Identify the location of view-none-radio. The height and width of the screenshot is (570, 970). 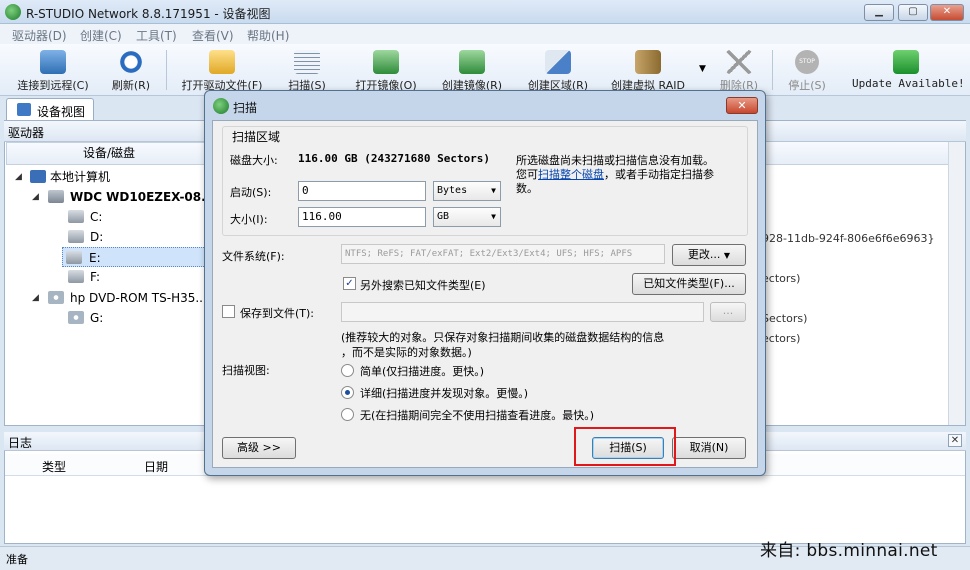
(347, 414).